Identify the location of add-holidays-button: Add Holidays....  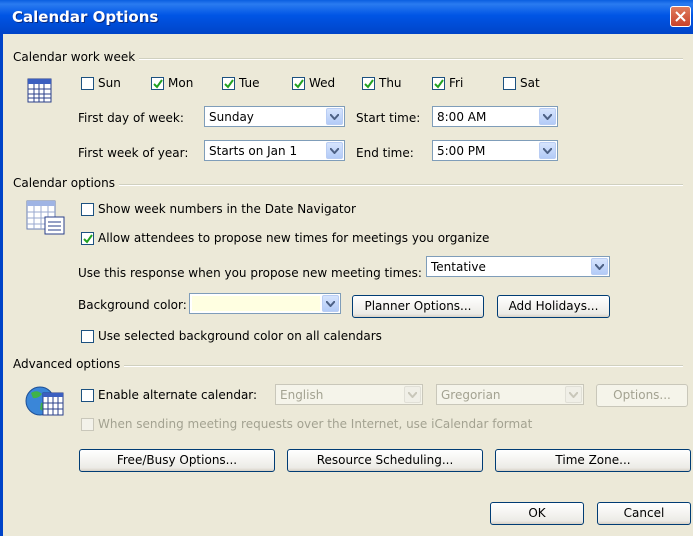
(553, 306).